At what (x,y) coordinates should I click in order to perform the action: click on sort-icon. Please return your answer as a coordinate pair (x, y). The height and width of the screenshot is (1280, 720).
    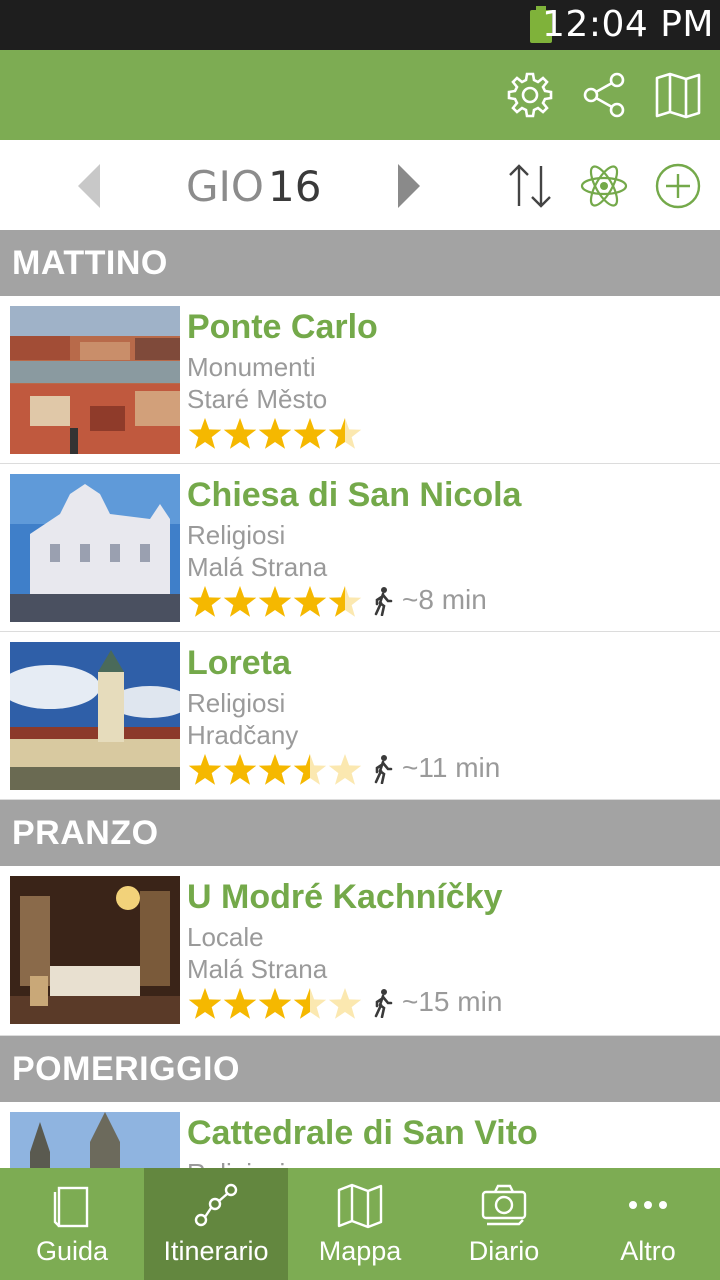
    Looking at the image, I should click on (530, 186).